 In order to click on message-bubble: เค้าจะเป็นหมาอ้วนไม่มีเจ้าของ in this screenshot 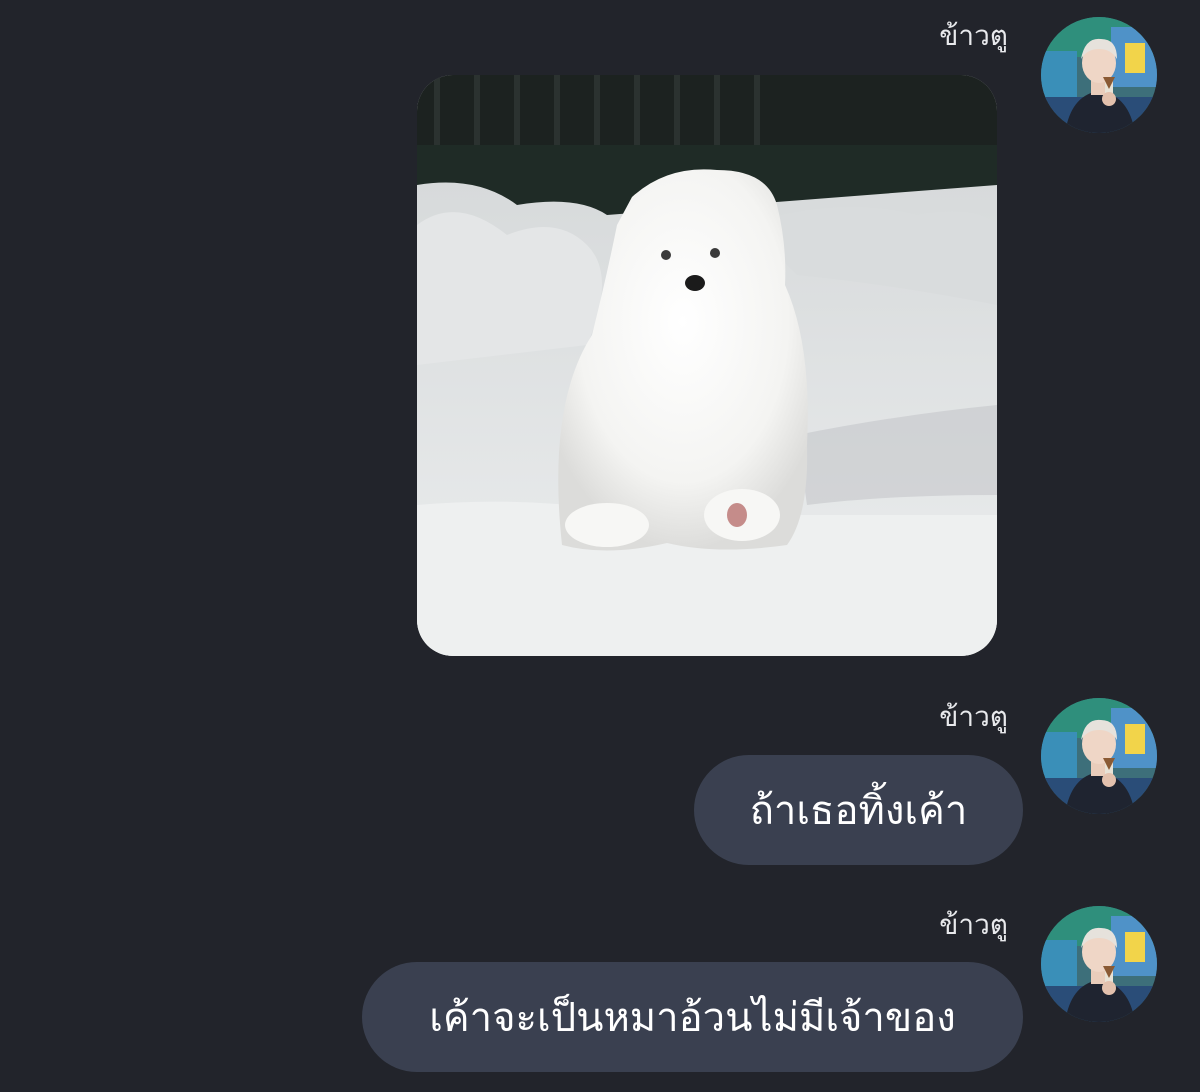, I will do `click(692, 1017)`.